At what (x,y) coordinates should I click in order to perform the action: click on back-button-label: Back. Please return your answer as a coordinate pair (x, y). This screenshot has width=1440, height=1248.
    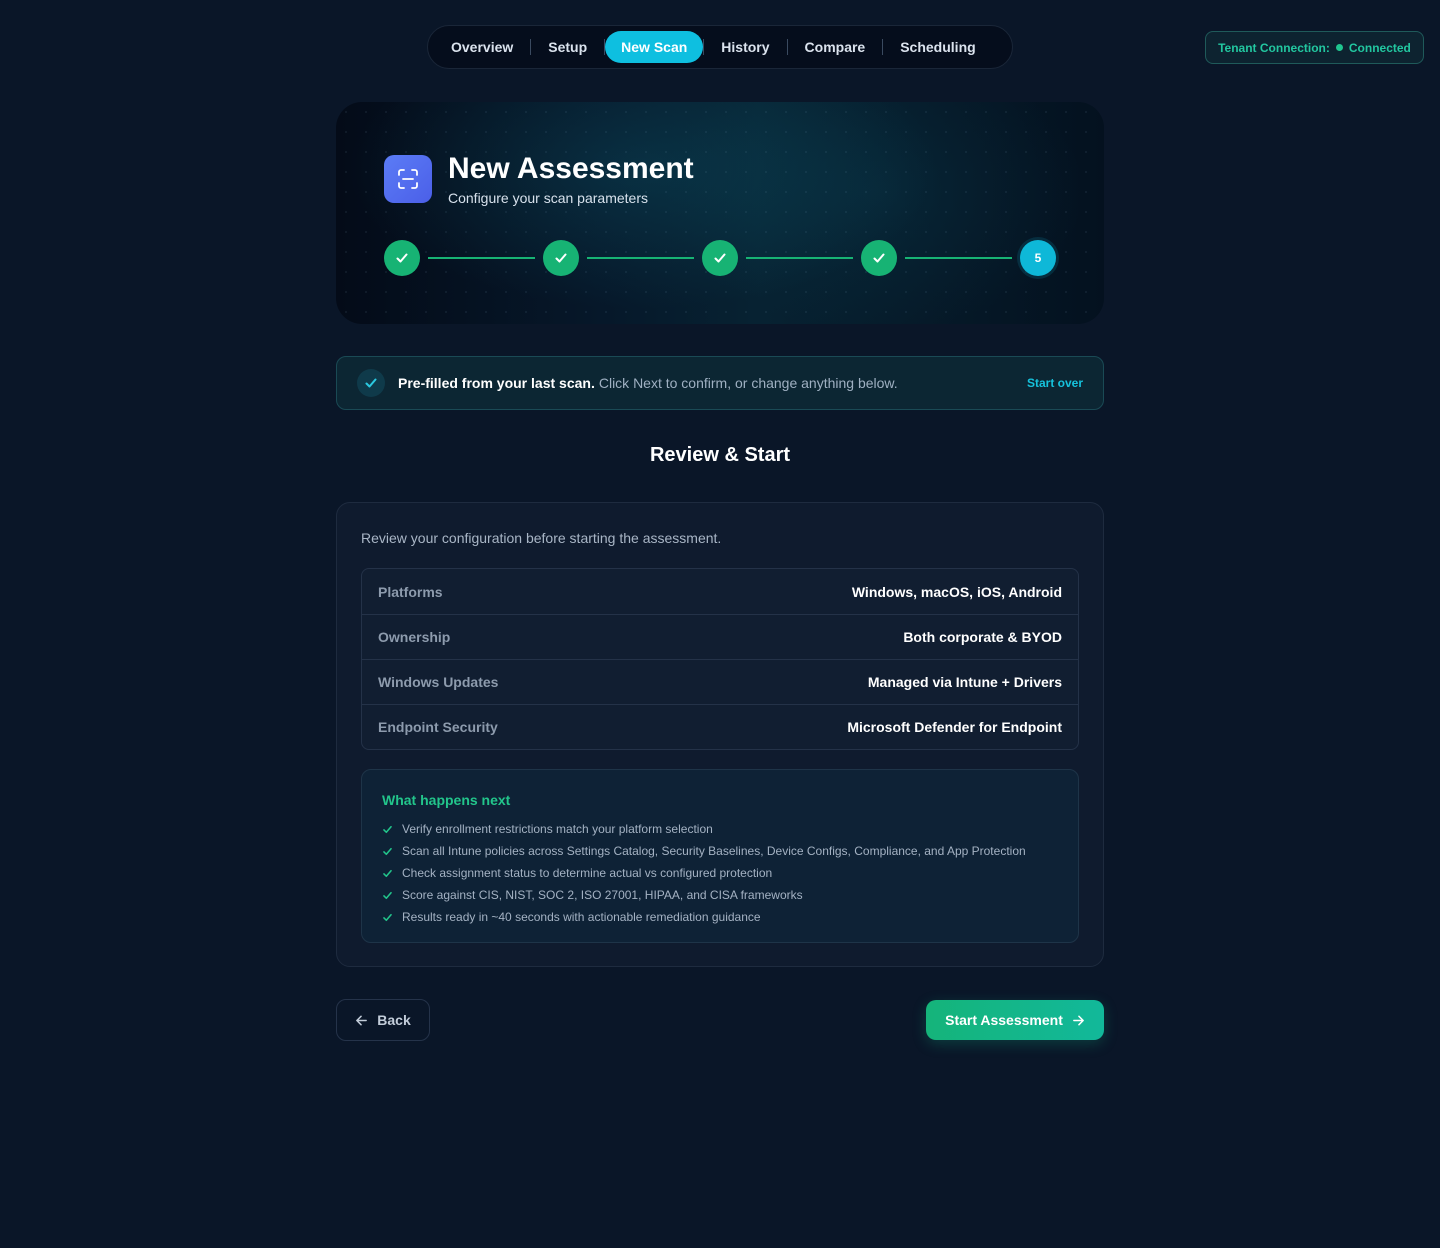
    Looking at the image, I should click on (394, 1020).